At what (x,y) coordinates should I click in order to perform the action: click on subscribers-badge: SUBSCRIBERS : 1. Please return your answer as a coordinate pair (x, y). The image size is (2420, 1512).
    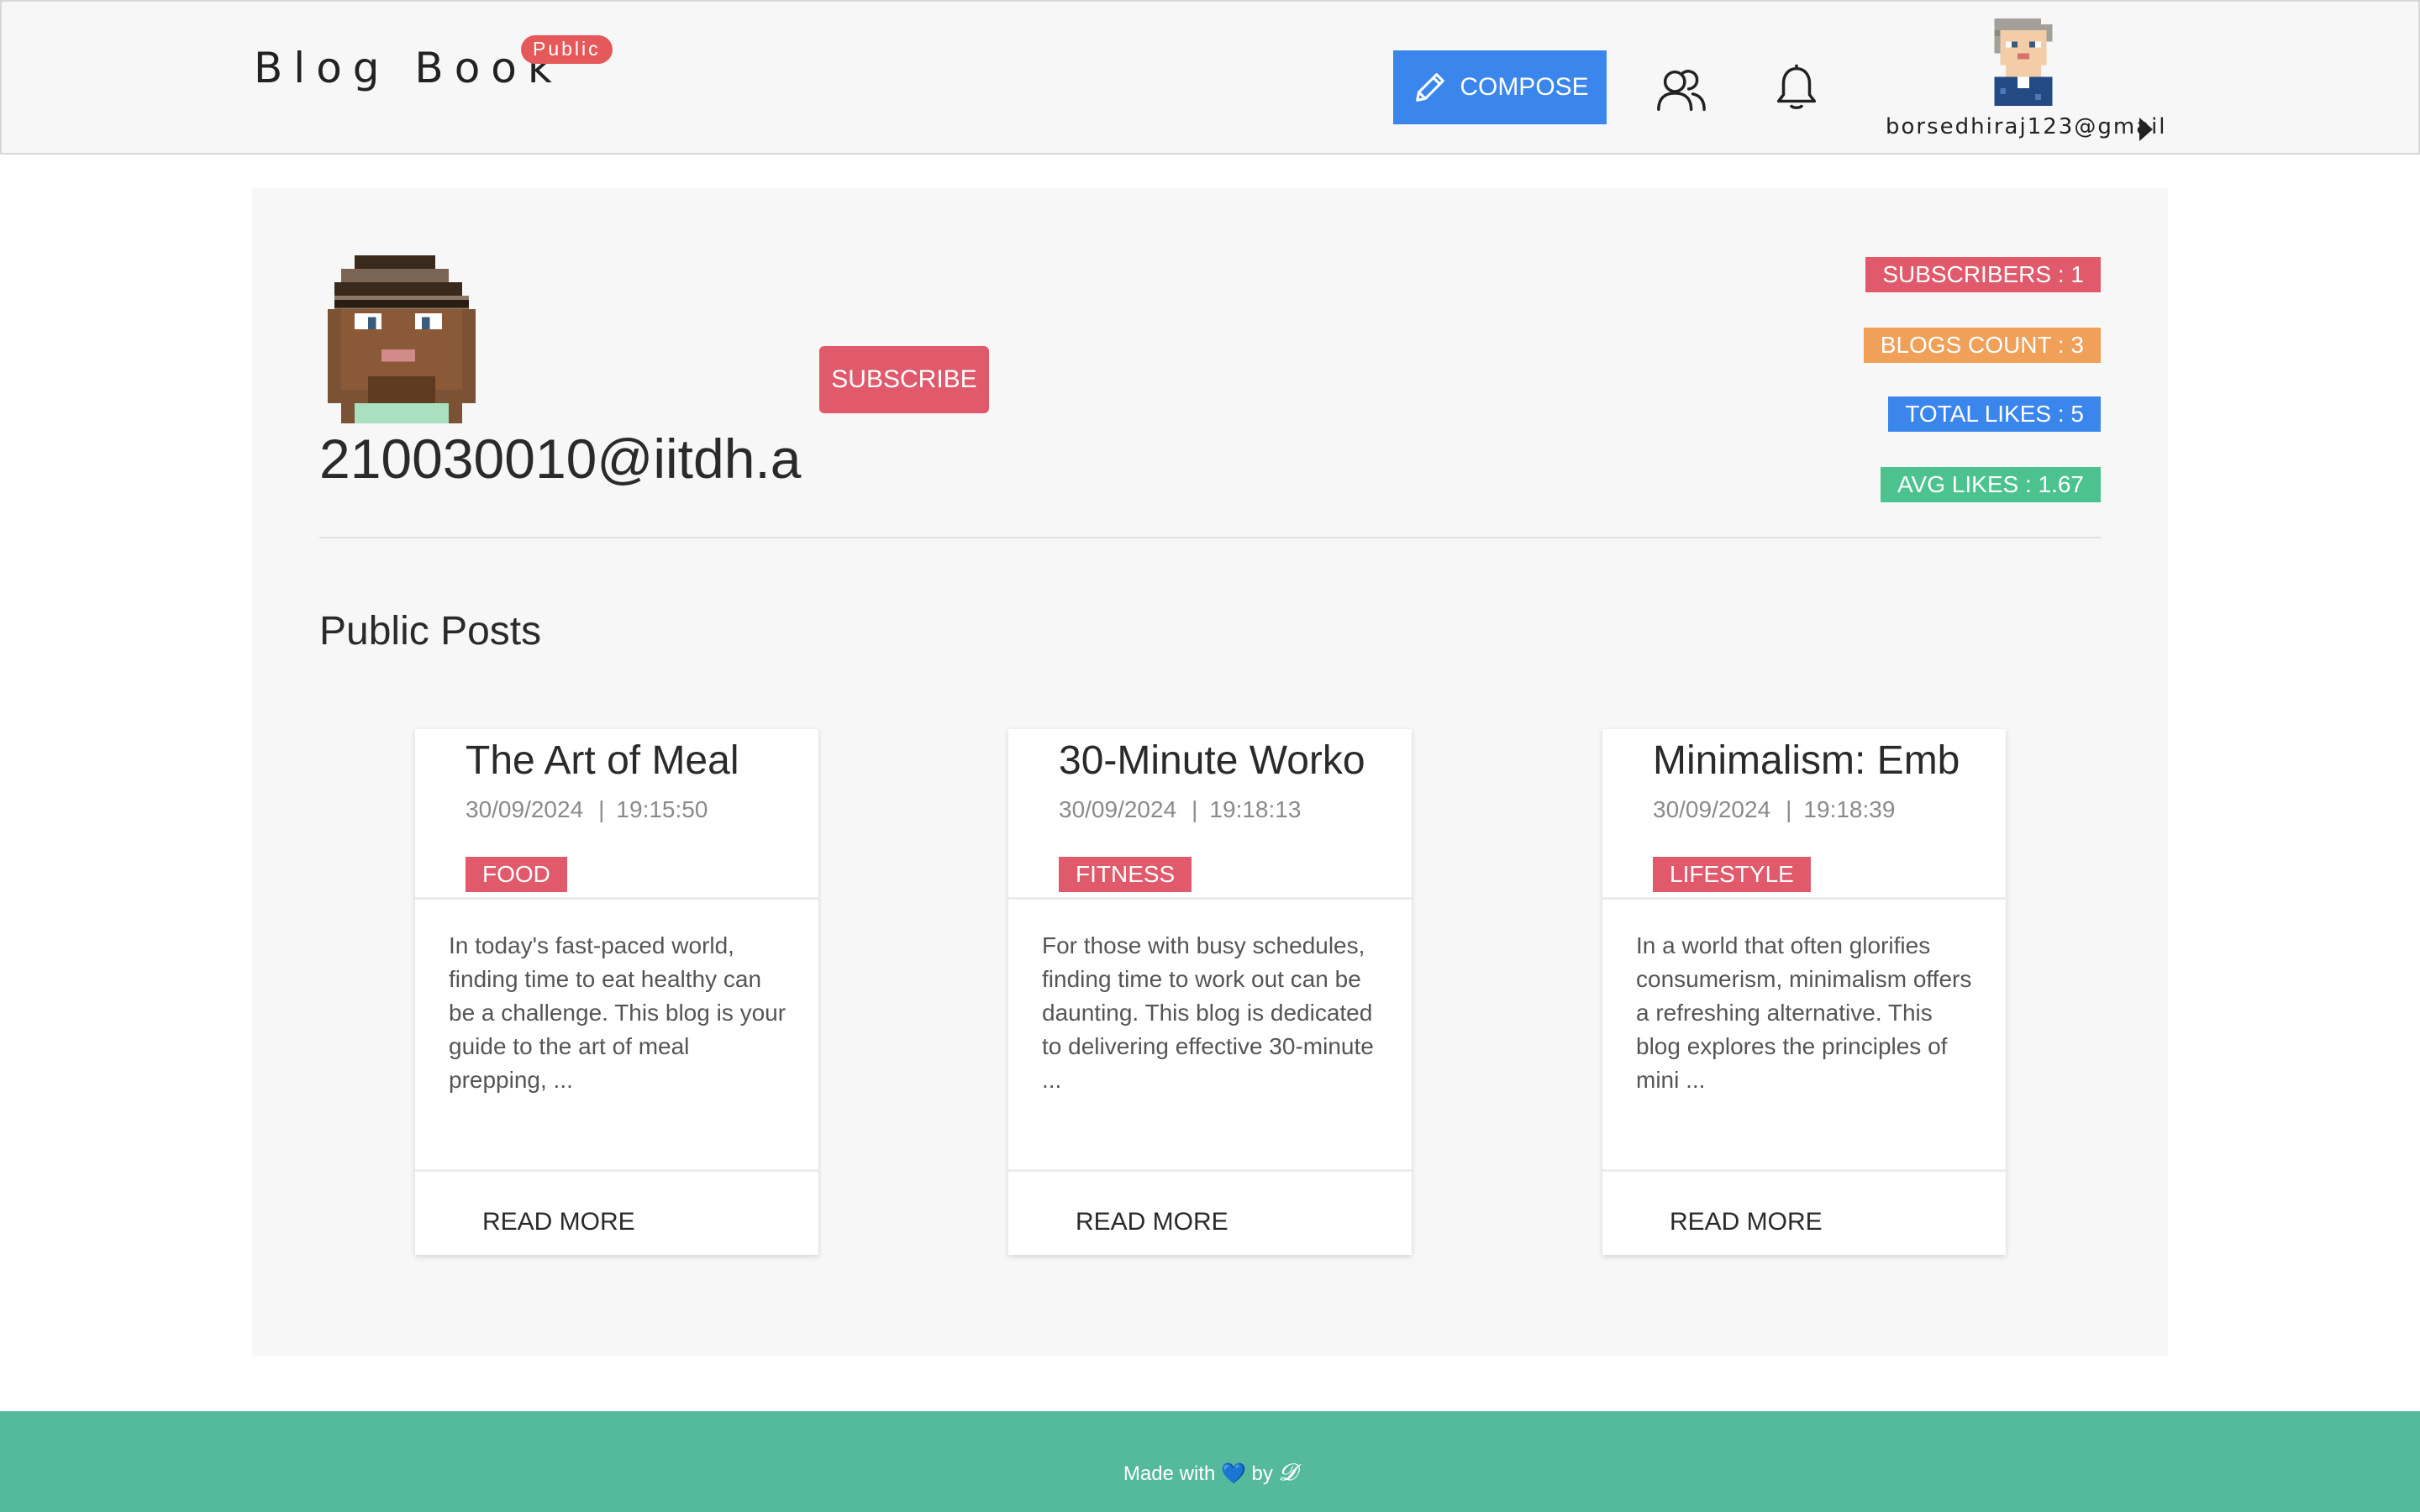
    Looking at the image, I should click on (1983, 274).